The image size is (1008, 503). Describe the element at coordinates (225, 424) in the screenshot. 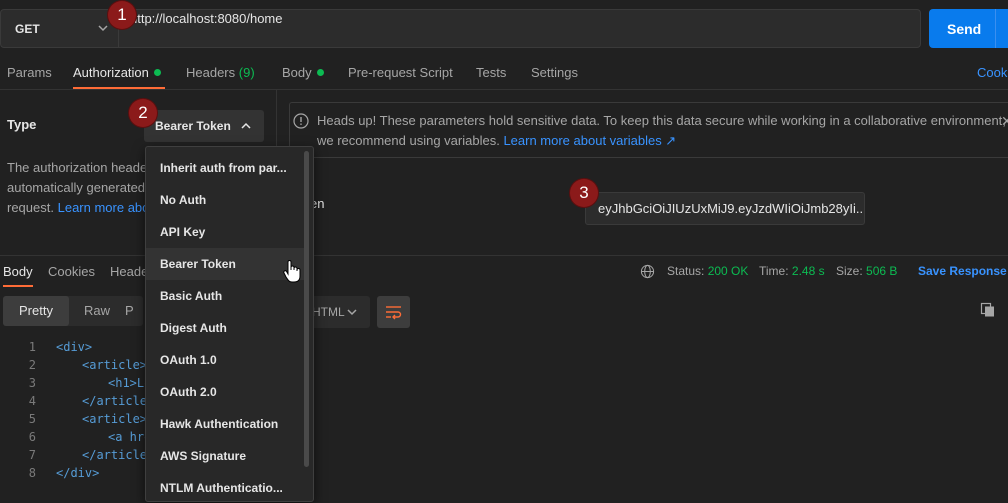

I see `dropdown-item-hawk: Hawk Authentication` at that location.